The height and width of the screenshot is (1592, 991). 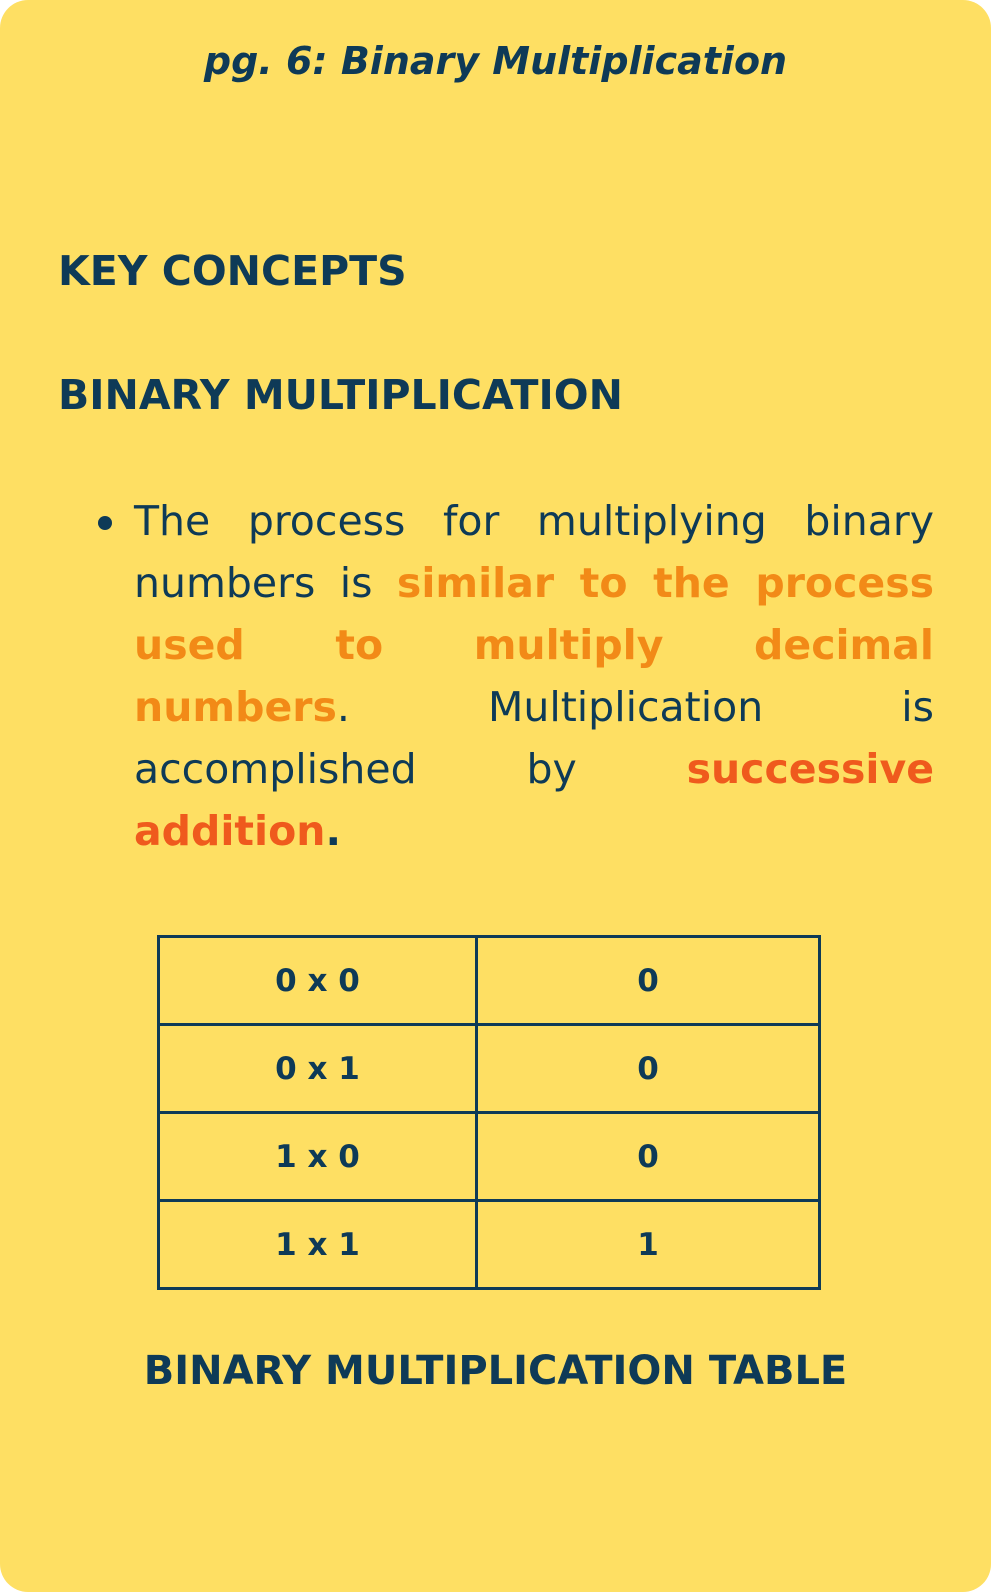 I want to click on key-concepts-heading: KEY CONCEPTS, so click(x=232, y=271).